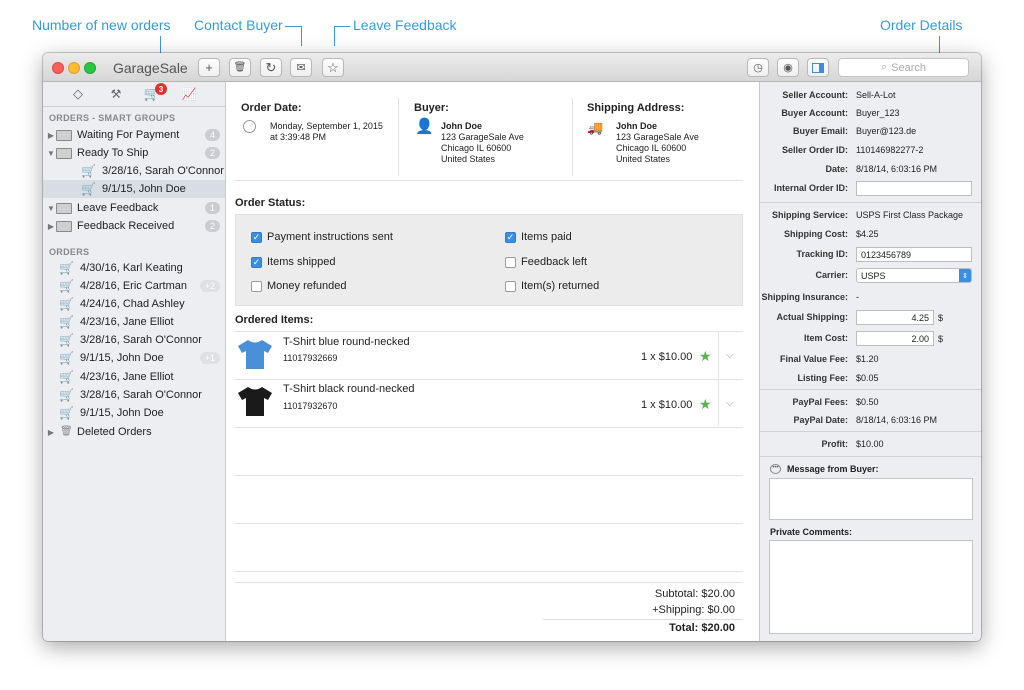 Image resolution: width=1024 pixels, height=690 pixels. Describe the element at coordinates (694, 594) in the screenshot. I see `subtotal: Subtotal: $20.00` at that location.